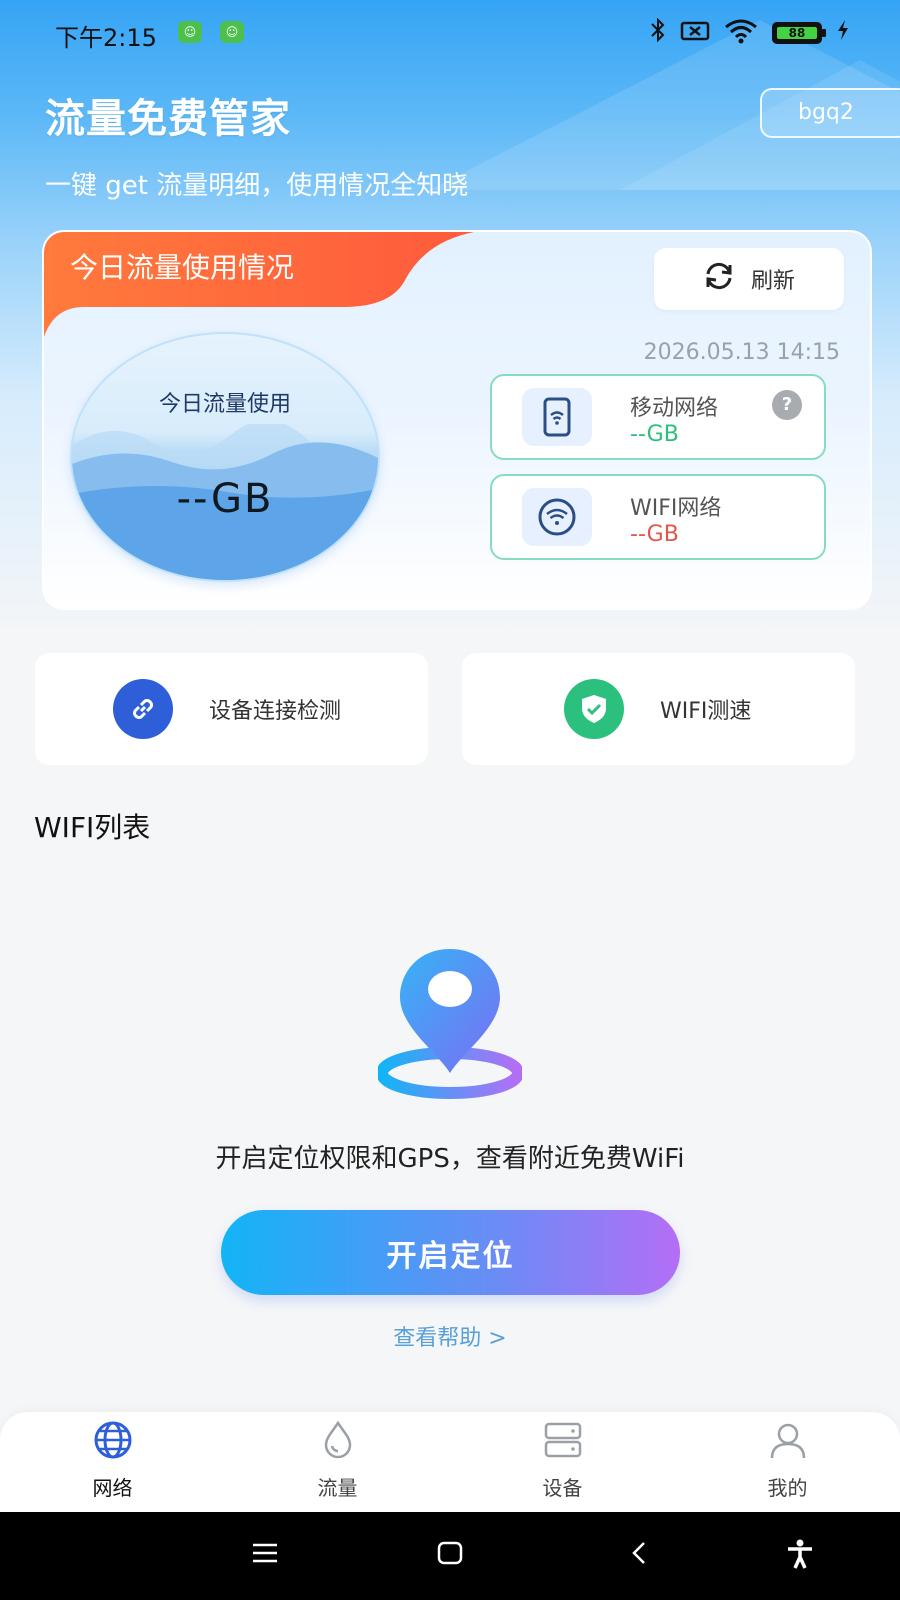 This screenshot has width=900, height=1600. Describe the element at coordinates (640, 1555) in the screenshot. I see `back-icon` at that location.